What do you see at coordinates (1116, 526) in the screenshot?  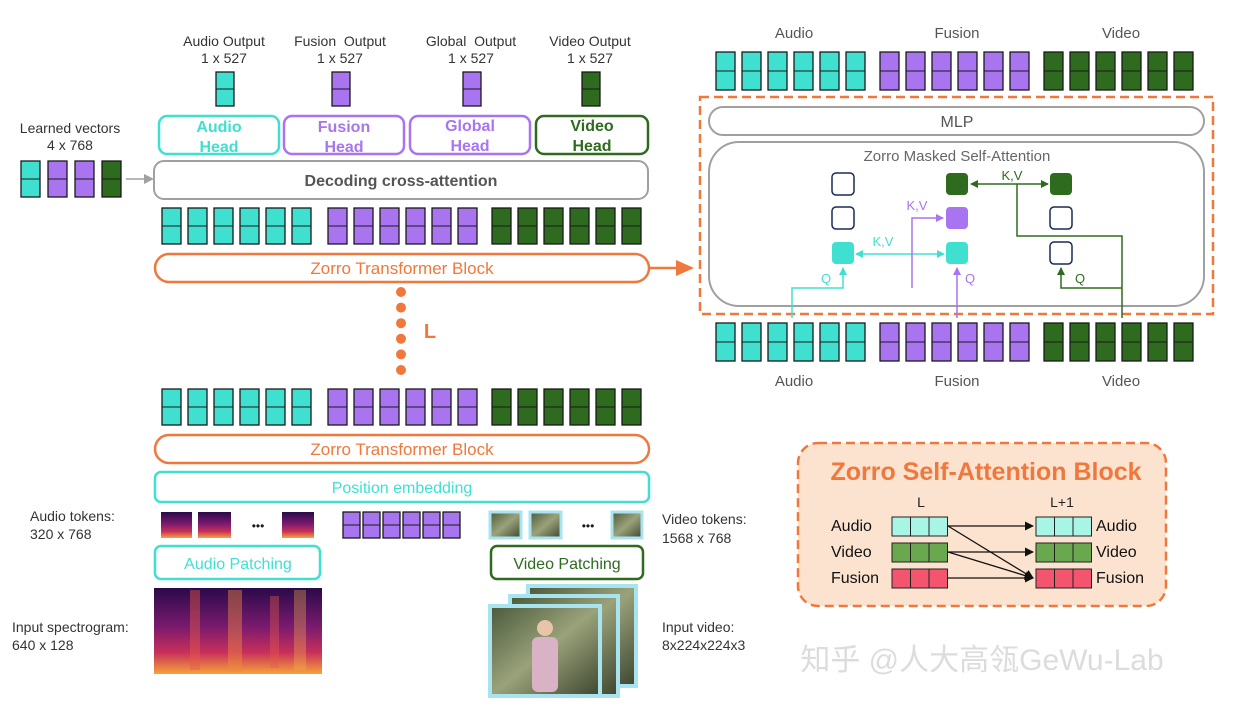 I see `block-row-label-out: Audio` at bounding box center [1116, 526].